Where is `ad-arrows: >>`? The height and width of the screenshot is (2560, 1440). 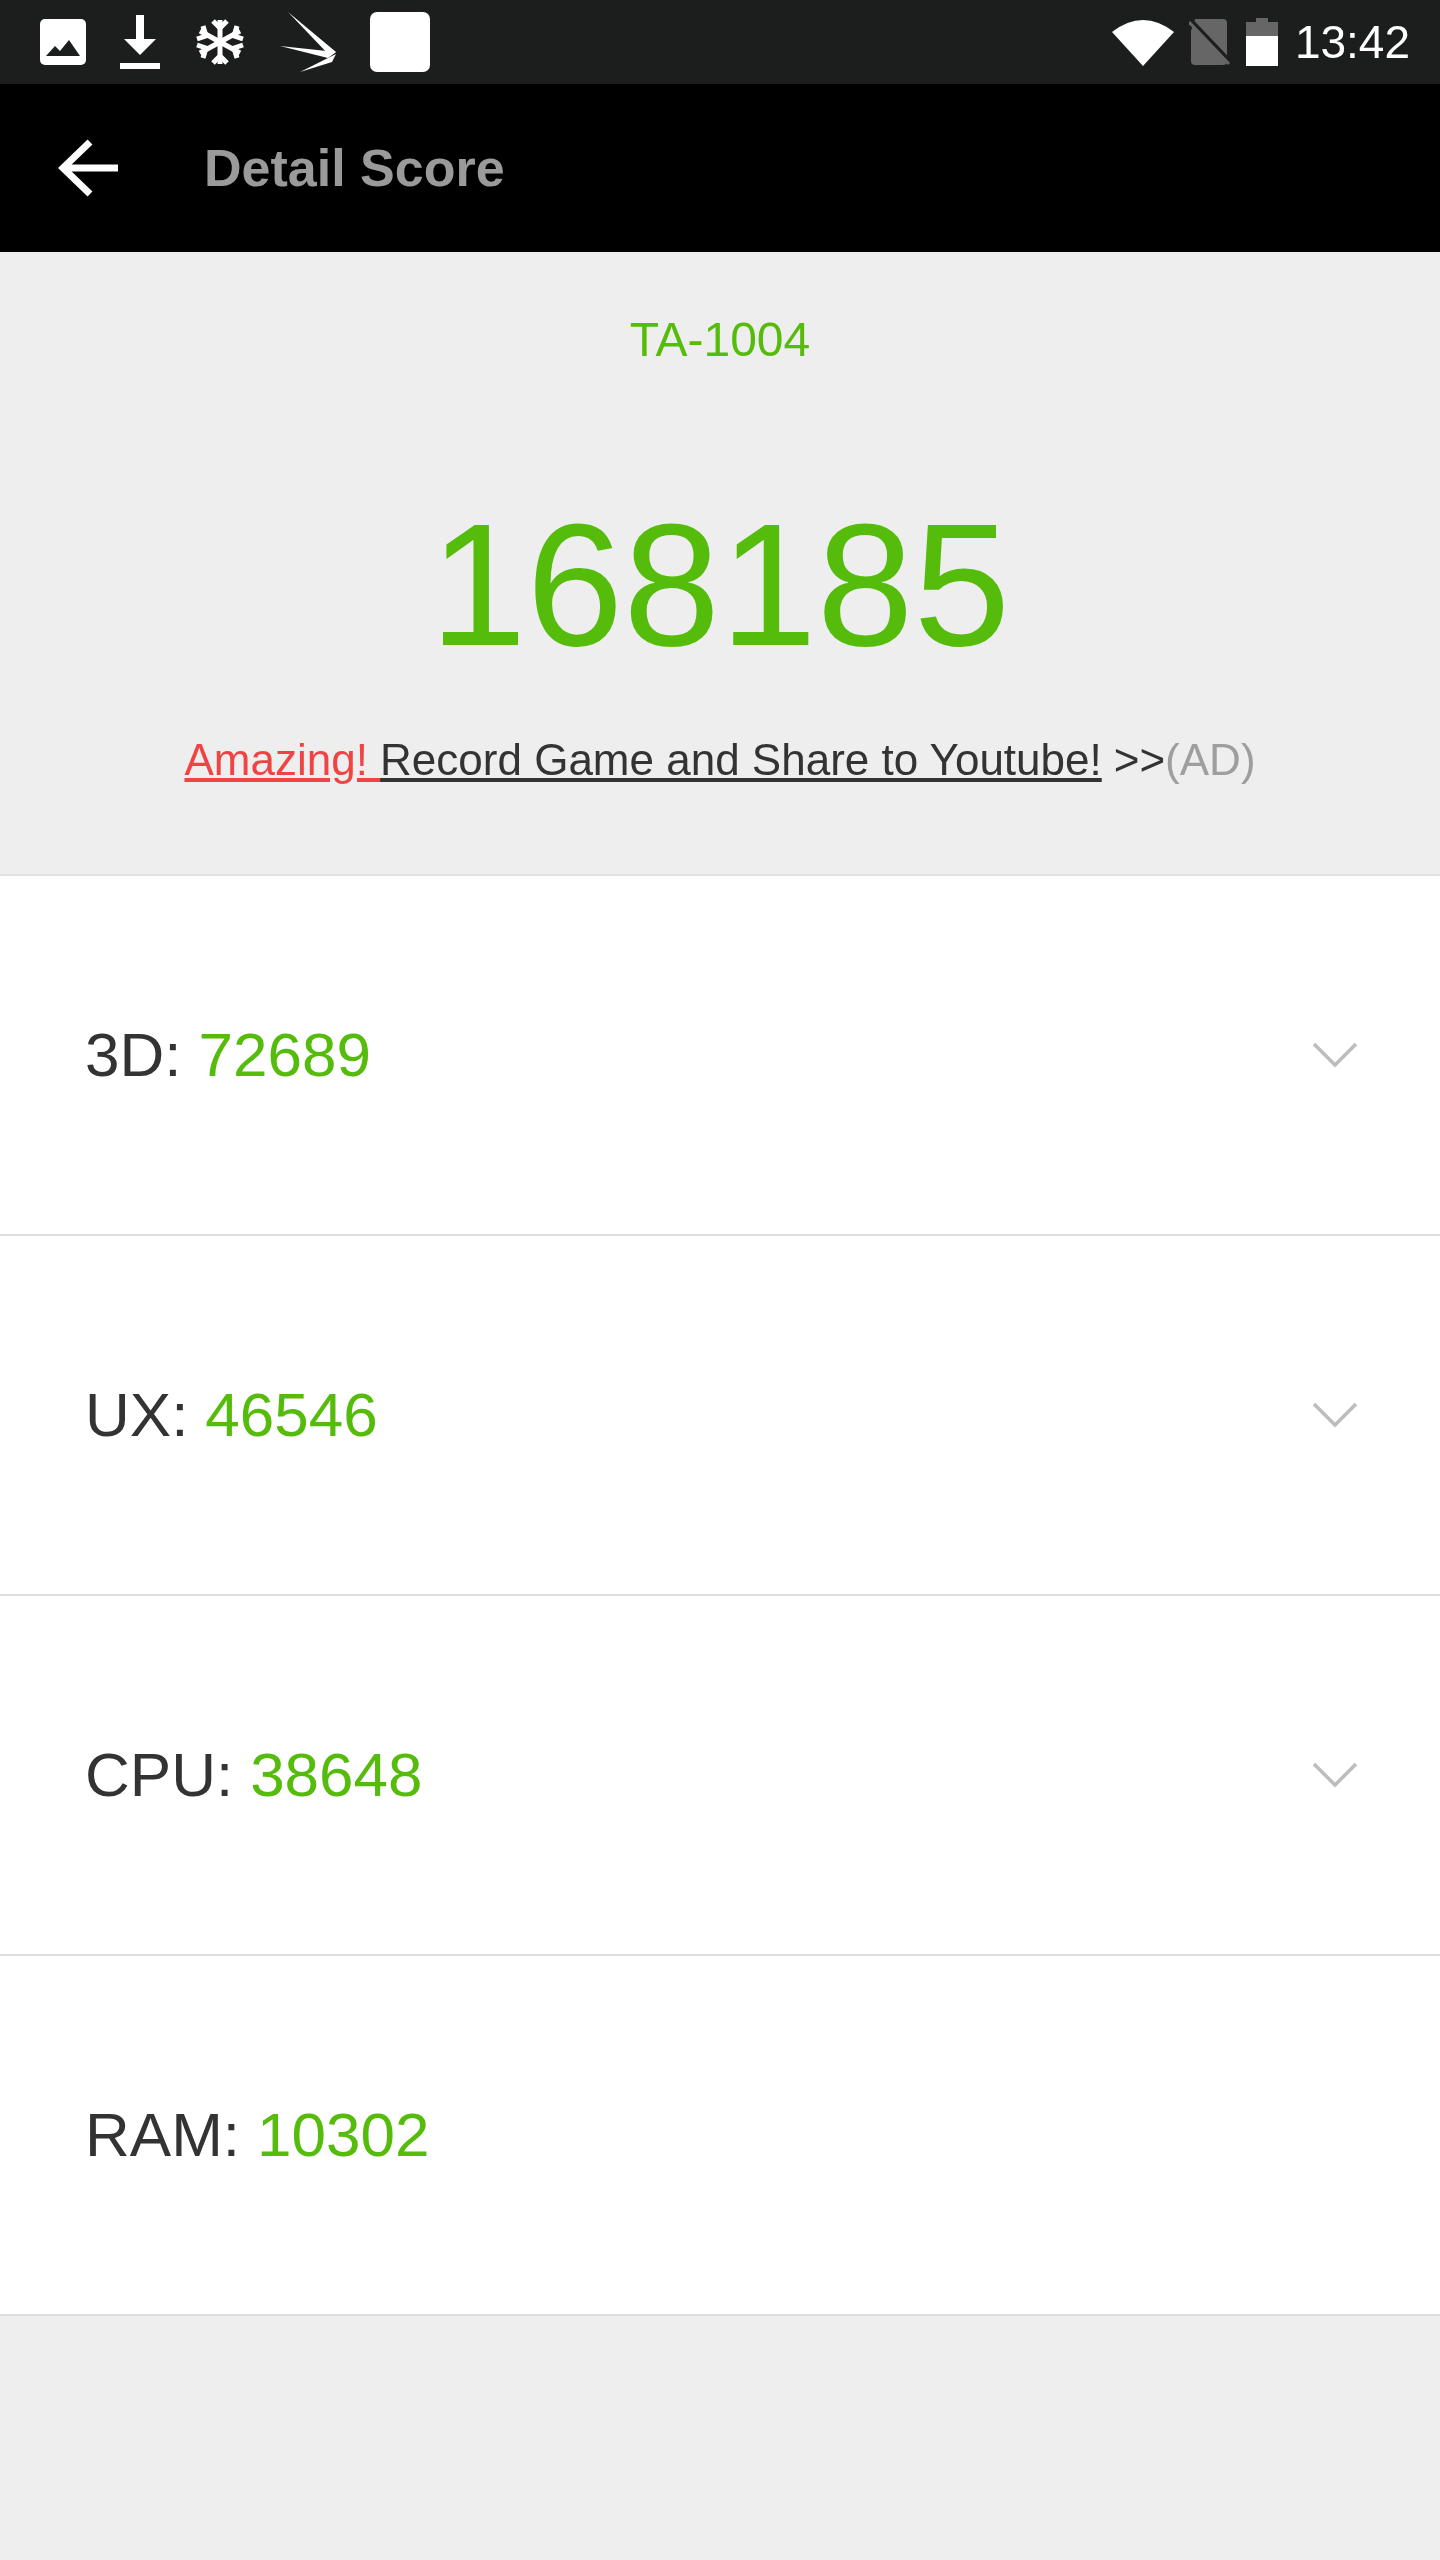 ad-arrows: >> is located at coordinates (1139, 760).